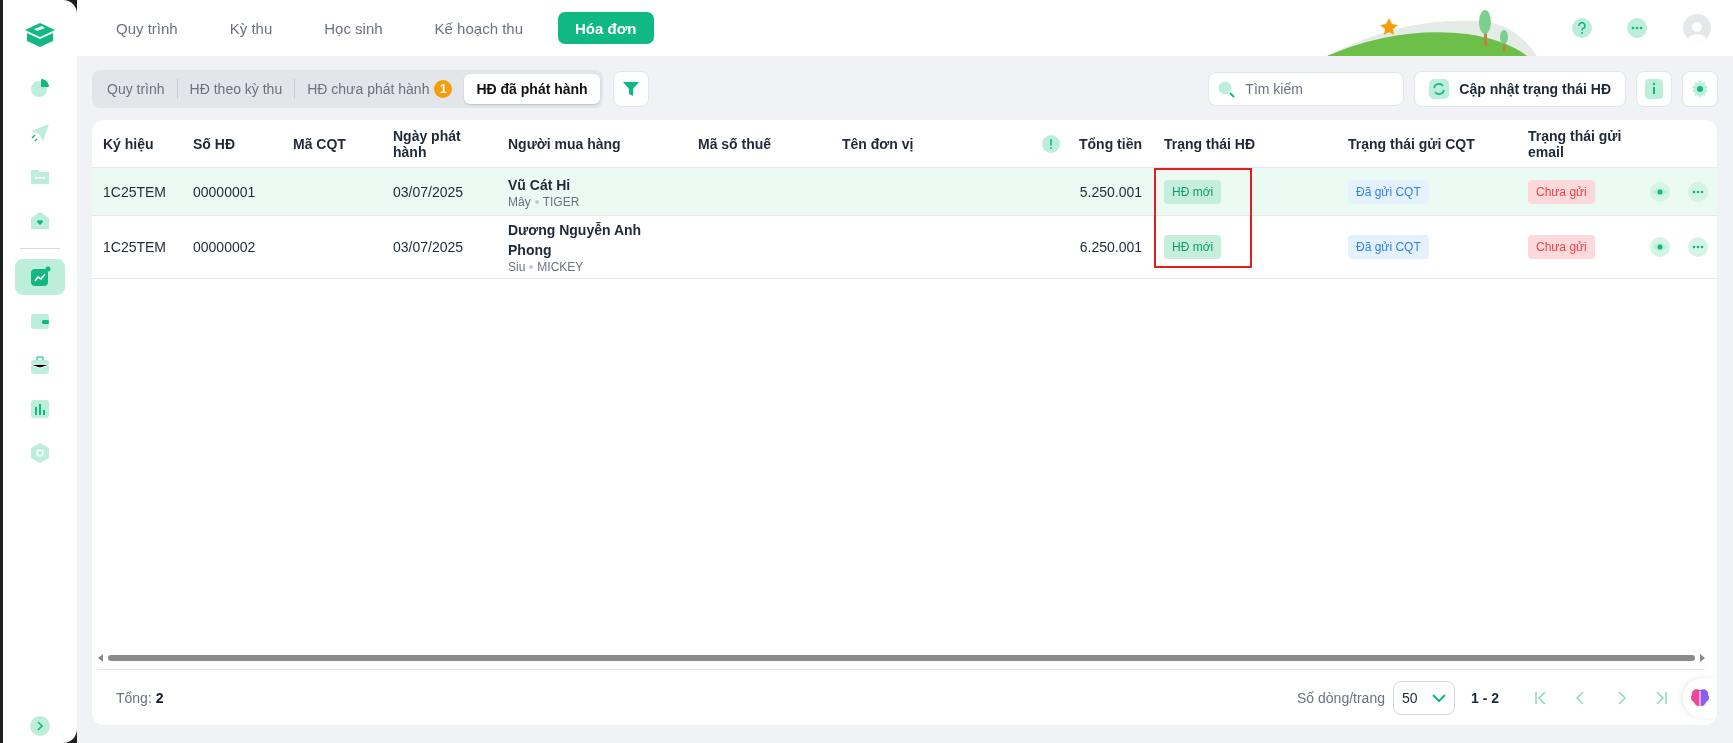  I want to click on scroll-left-icon, so click(101, 658).